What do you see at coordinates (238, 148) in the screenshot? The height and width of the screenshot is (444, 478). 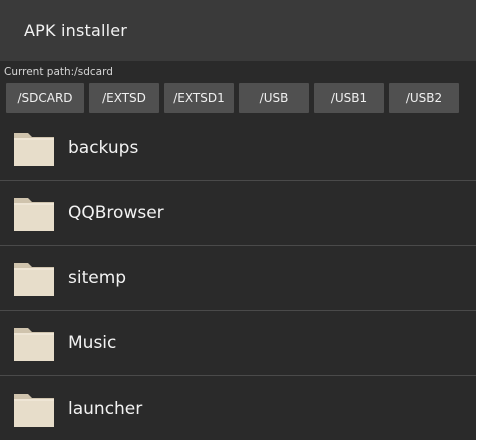 I see `folder-row-backups: backups` at bounding box center [238, 148].